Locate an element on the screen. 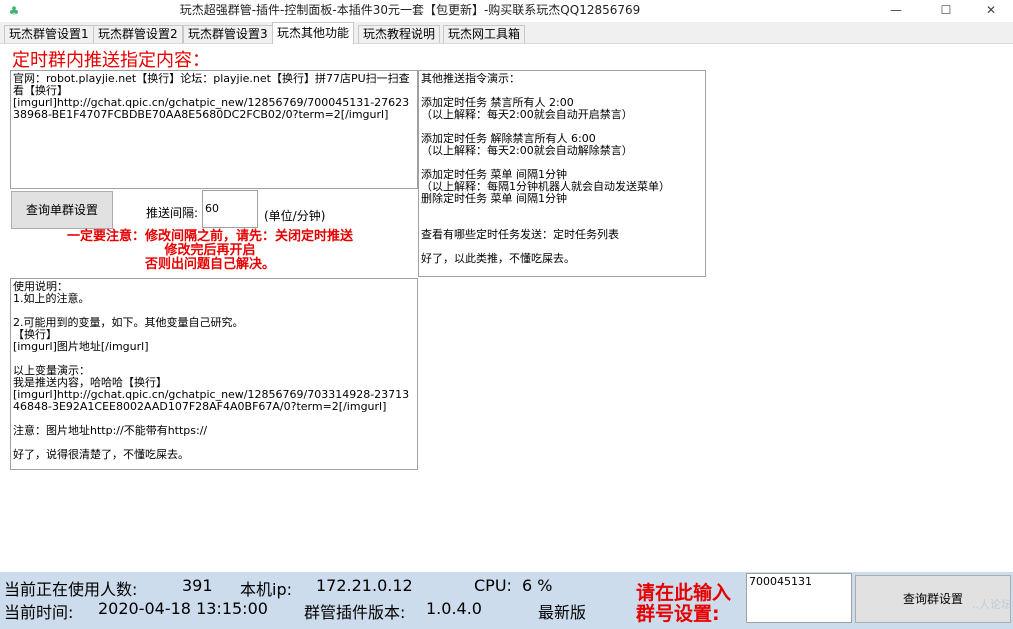  time-value: 2020-04-18 13:15:00 is located at coordinates (183, 608).